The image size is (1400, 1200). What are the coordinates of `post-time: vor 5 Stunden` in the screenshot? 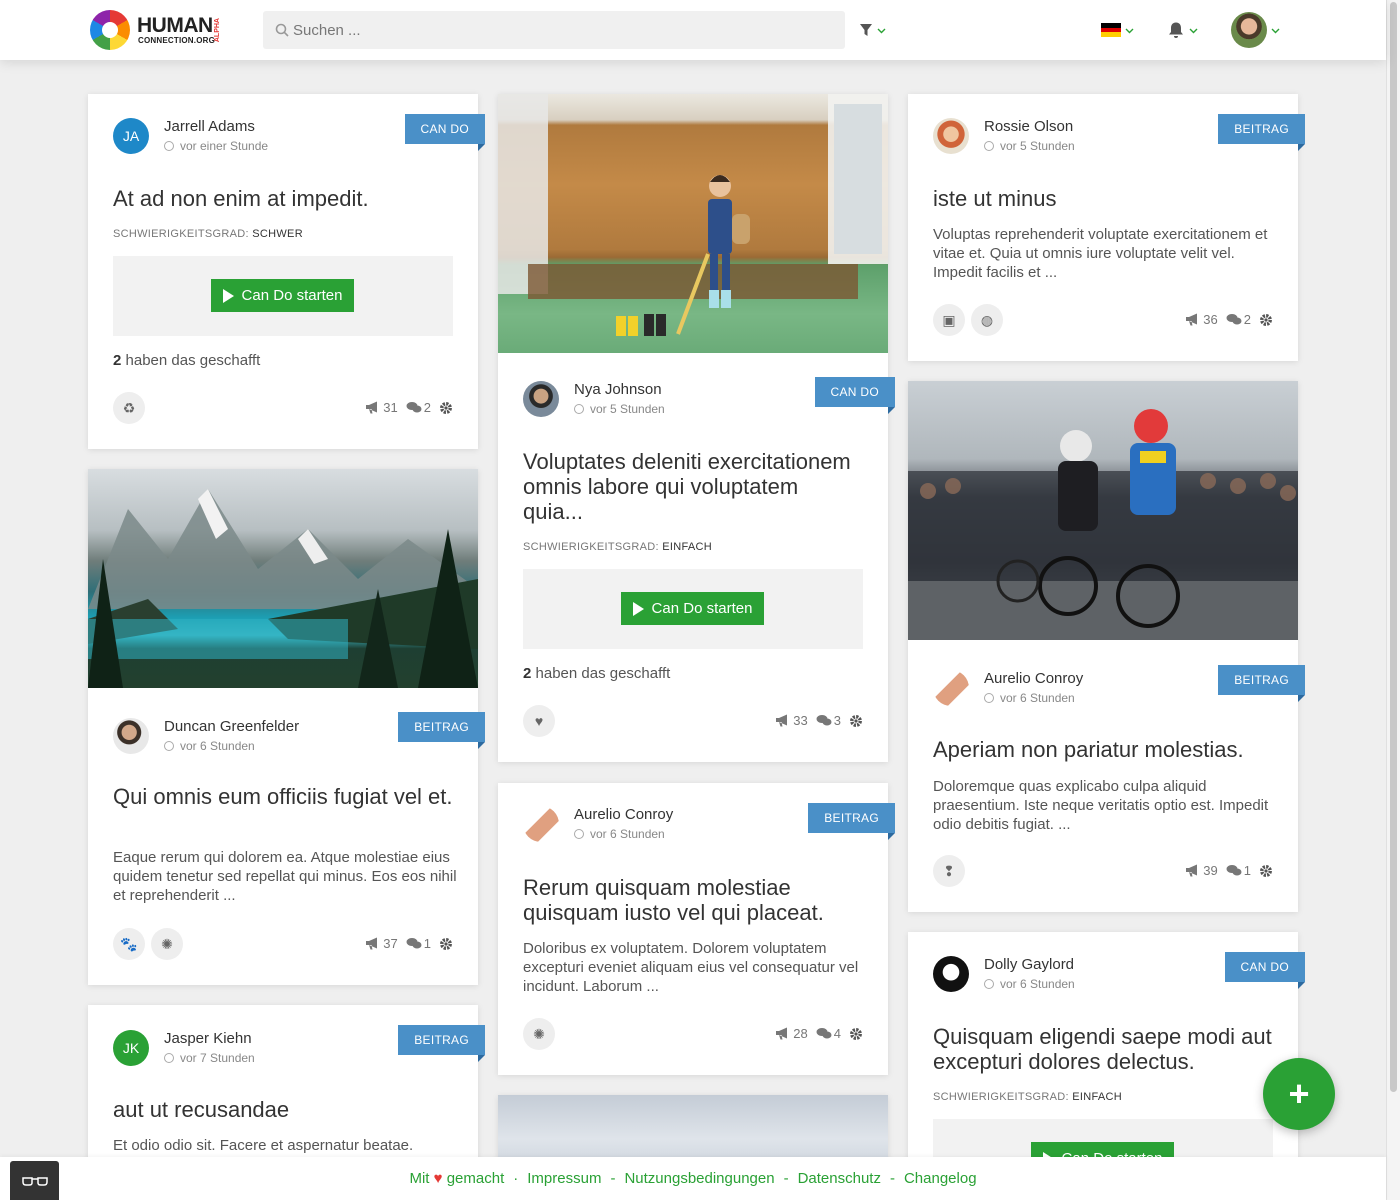 It's located at (619, 409).